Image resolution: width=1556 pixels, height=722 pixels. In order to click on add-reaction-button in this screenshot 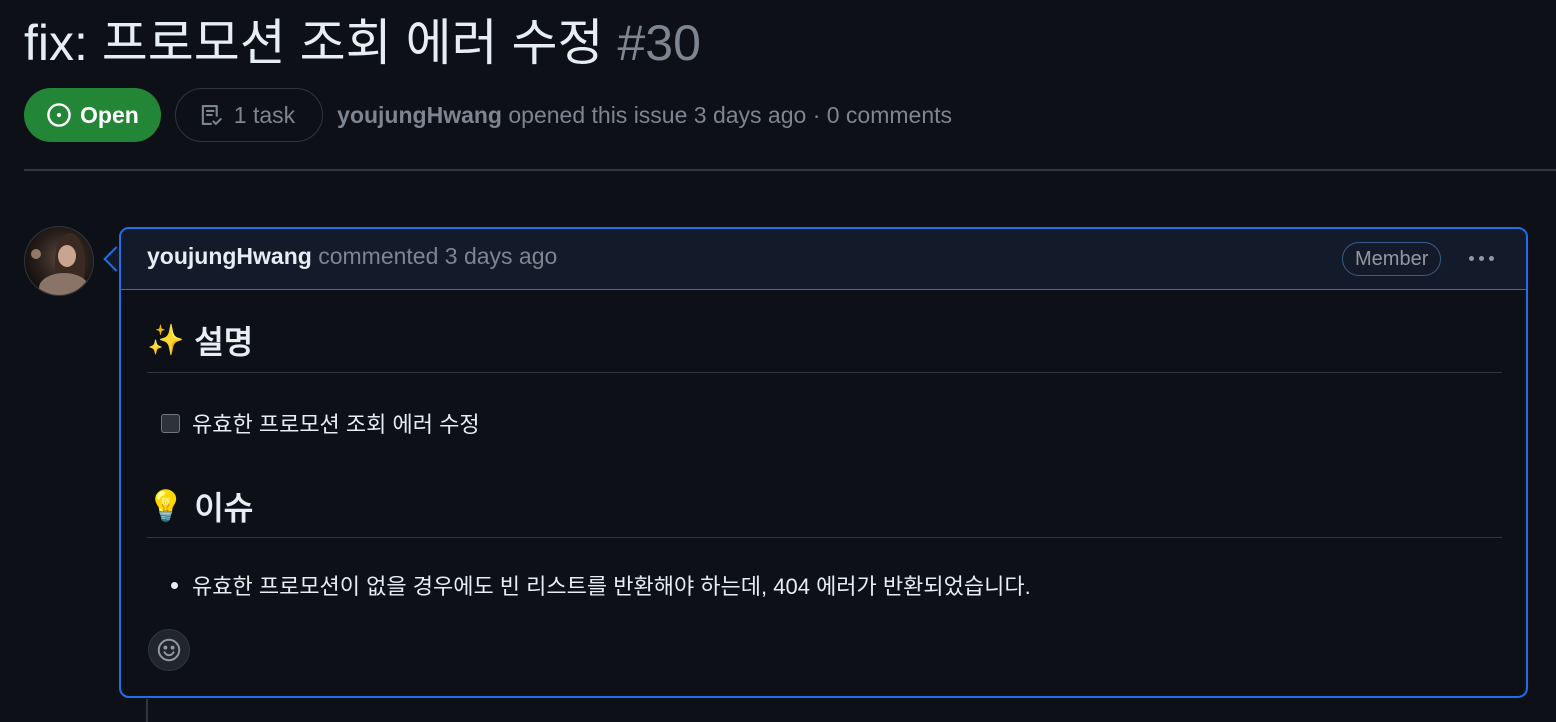, I will do `click(169, 650)`.